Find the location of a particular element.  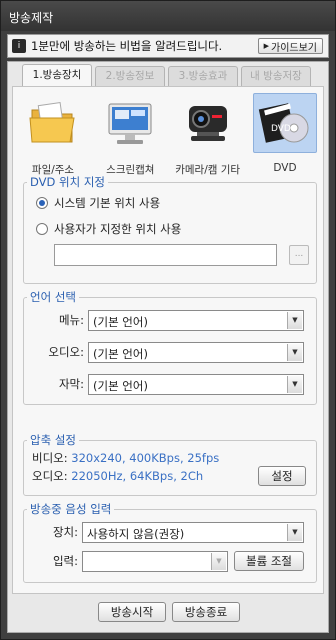

compression-settings-button: 설정 is located at coordinates (282, 476).